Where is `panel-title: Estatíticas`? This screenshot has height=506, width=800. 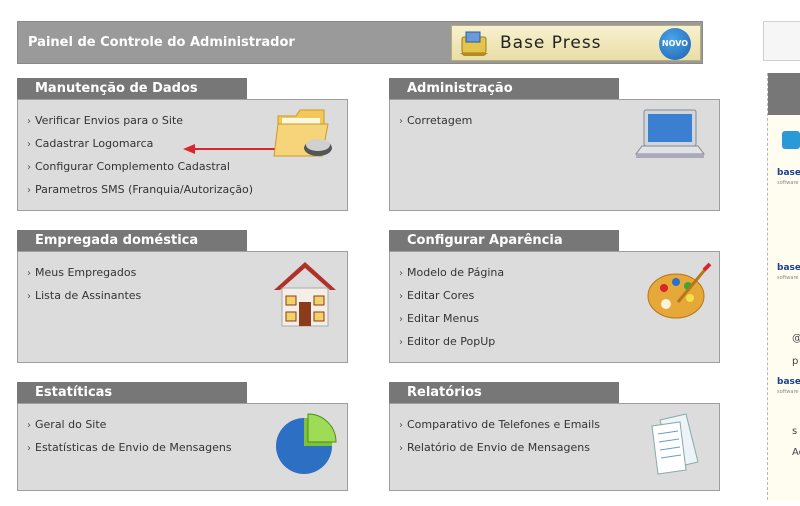
panel-title: Estatíticas is located at coordinates (132, 392).